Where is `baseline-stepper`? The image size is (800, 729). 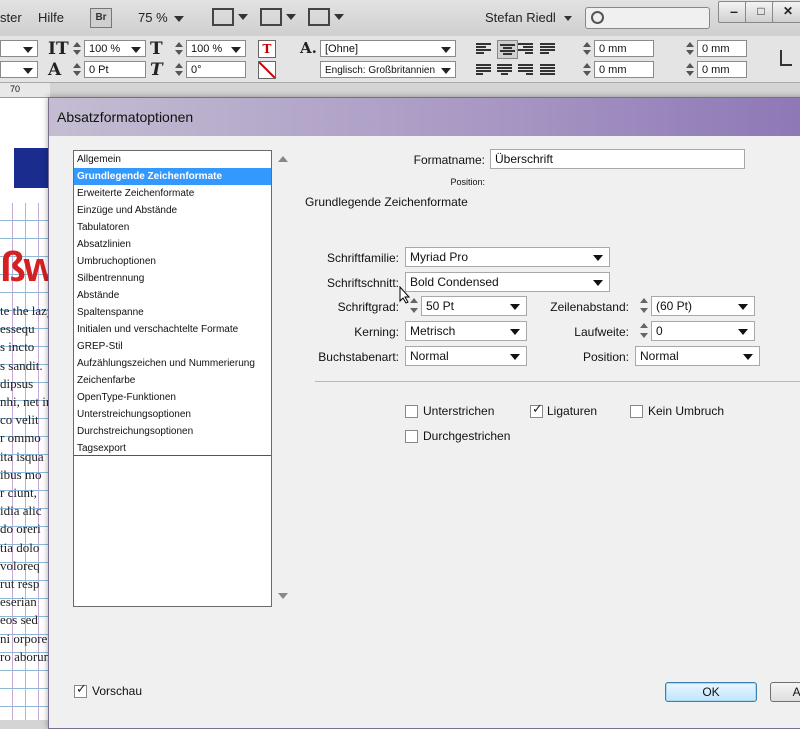
baseline-stepper is located at coordinates (76, 69).